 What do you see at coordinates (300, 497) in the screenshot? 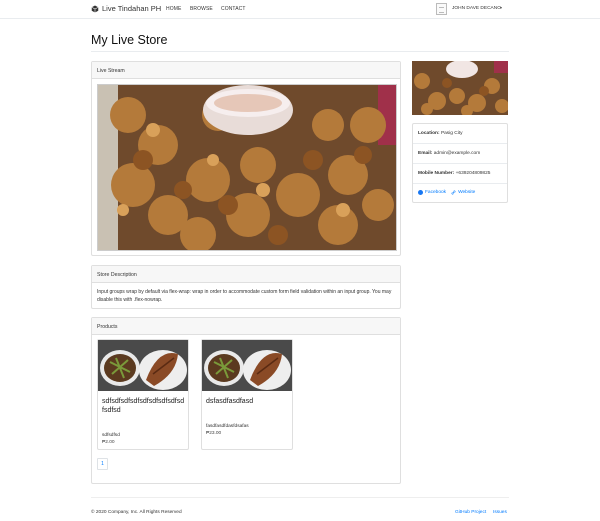
I see `footer-divider` at bounding box center [300, 497].